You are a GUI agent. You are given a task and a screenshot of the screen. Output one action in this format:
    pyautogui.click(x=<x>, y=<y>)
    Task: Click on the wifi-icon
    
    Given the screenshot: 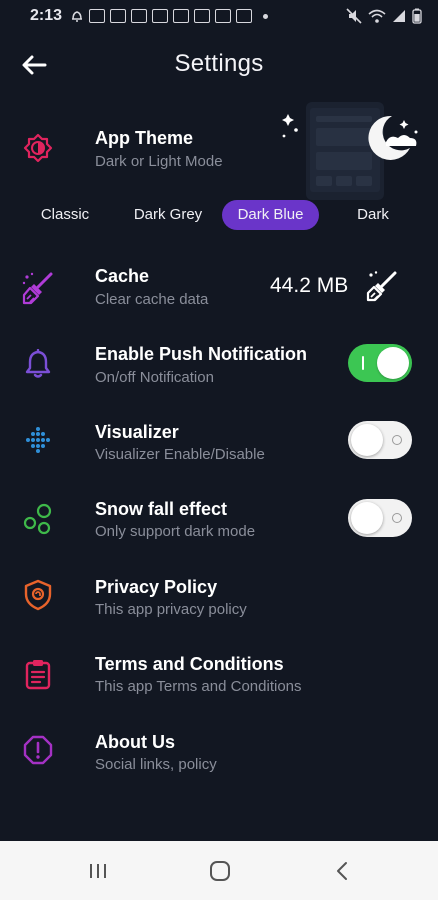 What is the action you would take?
    pyautogui.click(x=377, y=16)
    